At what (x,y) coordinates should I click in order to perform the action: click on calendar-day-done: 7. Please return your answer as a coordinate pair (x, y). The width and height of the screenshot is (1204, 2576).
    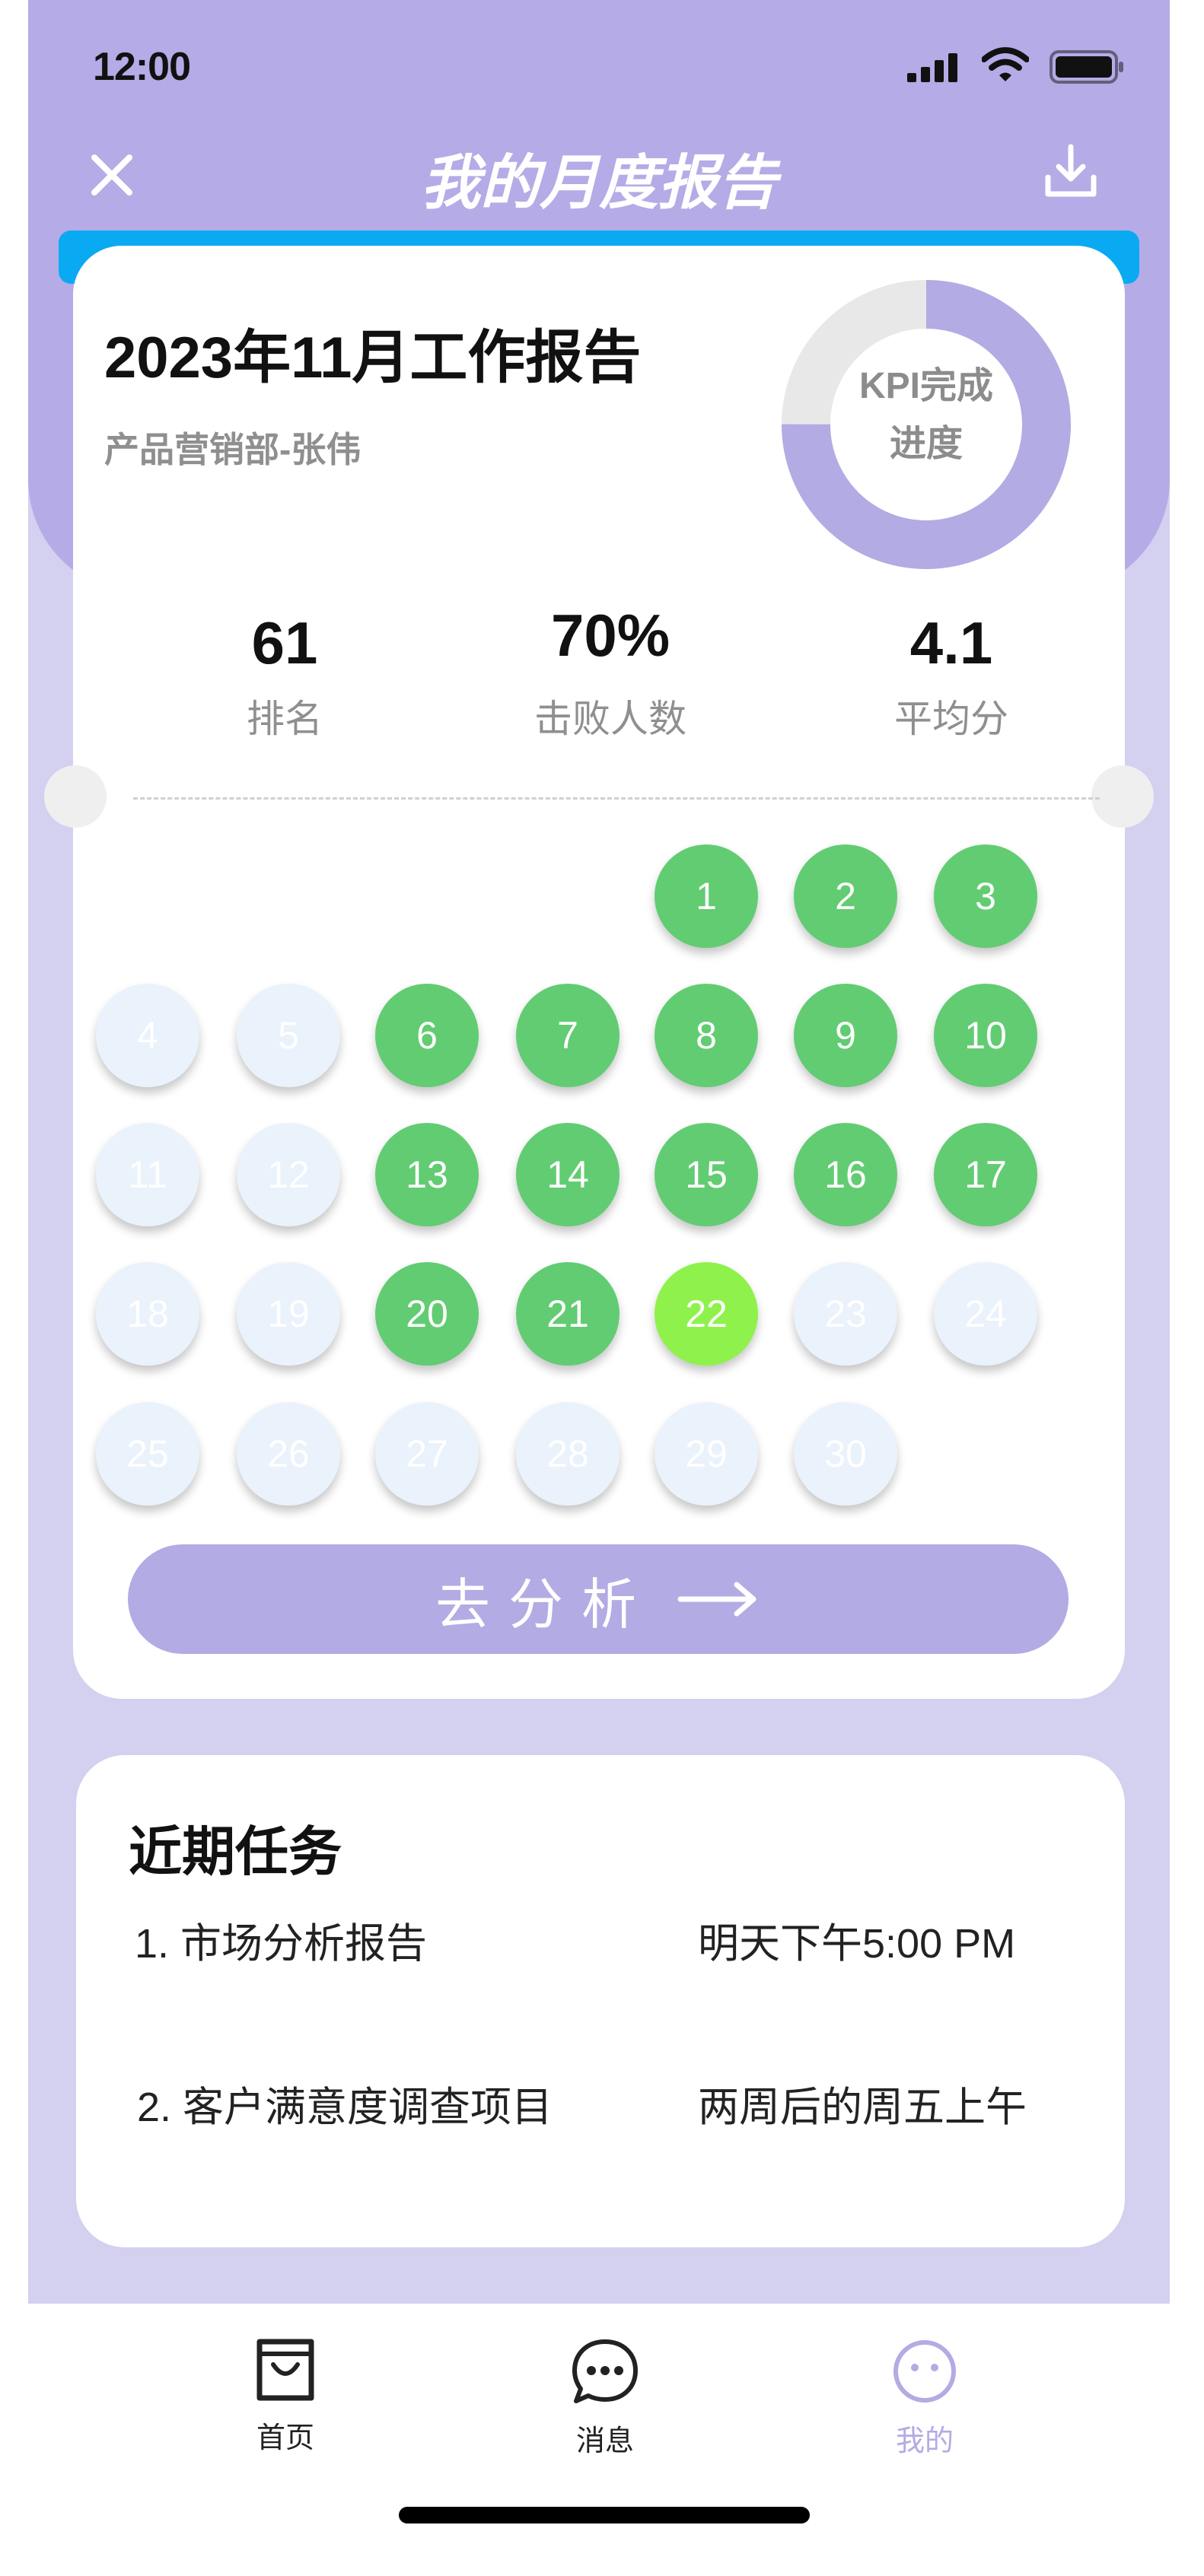
    Looking at the image, I should click on (568, 1035).